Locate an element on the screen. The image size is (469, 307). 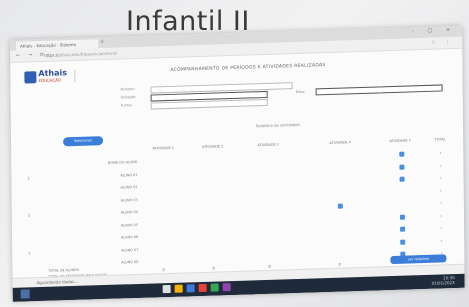
browser-icon is located at coordinates (190, 288).